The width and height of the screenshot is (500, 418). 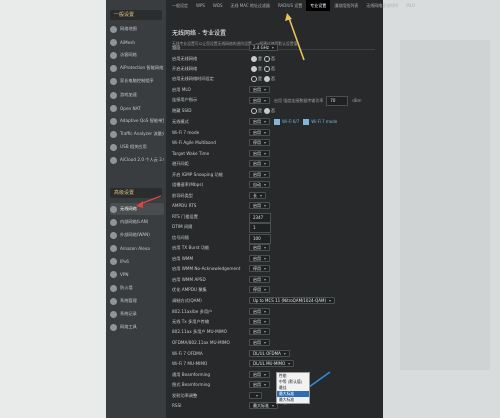 I want to click on dropdown-option: 最大标准, so click(x=293, y=400).